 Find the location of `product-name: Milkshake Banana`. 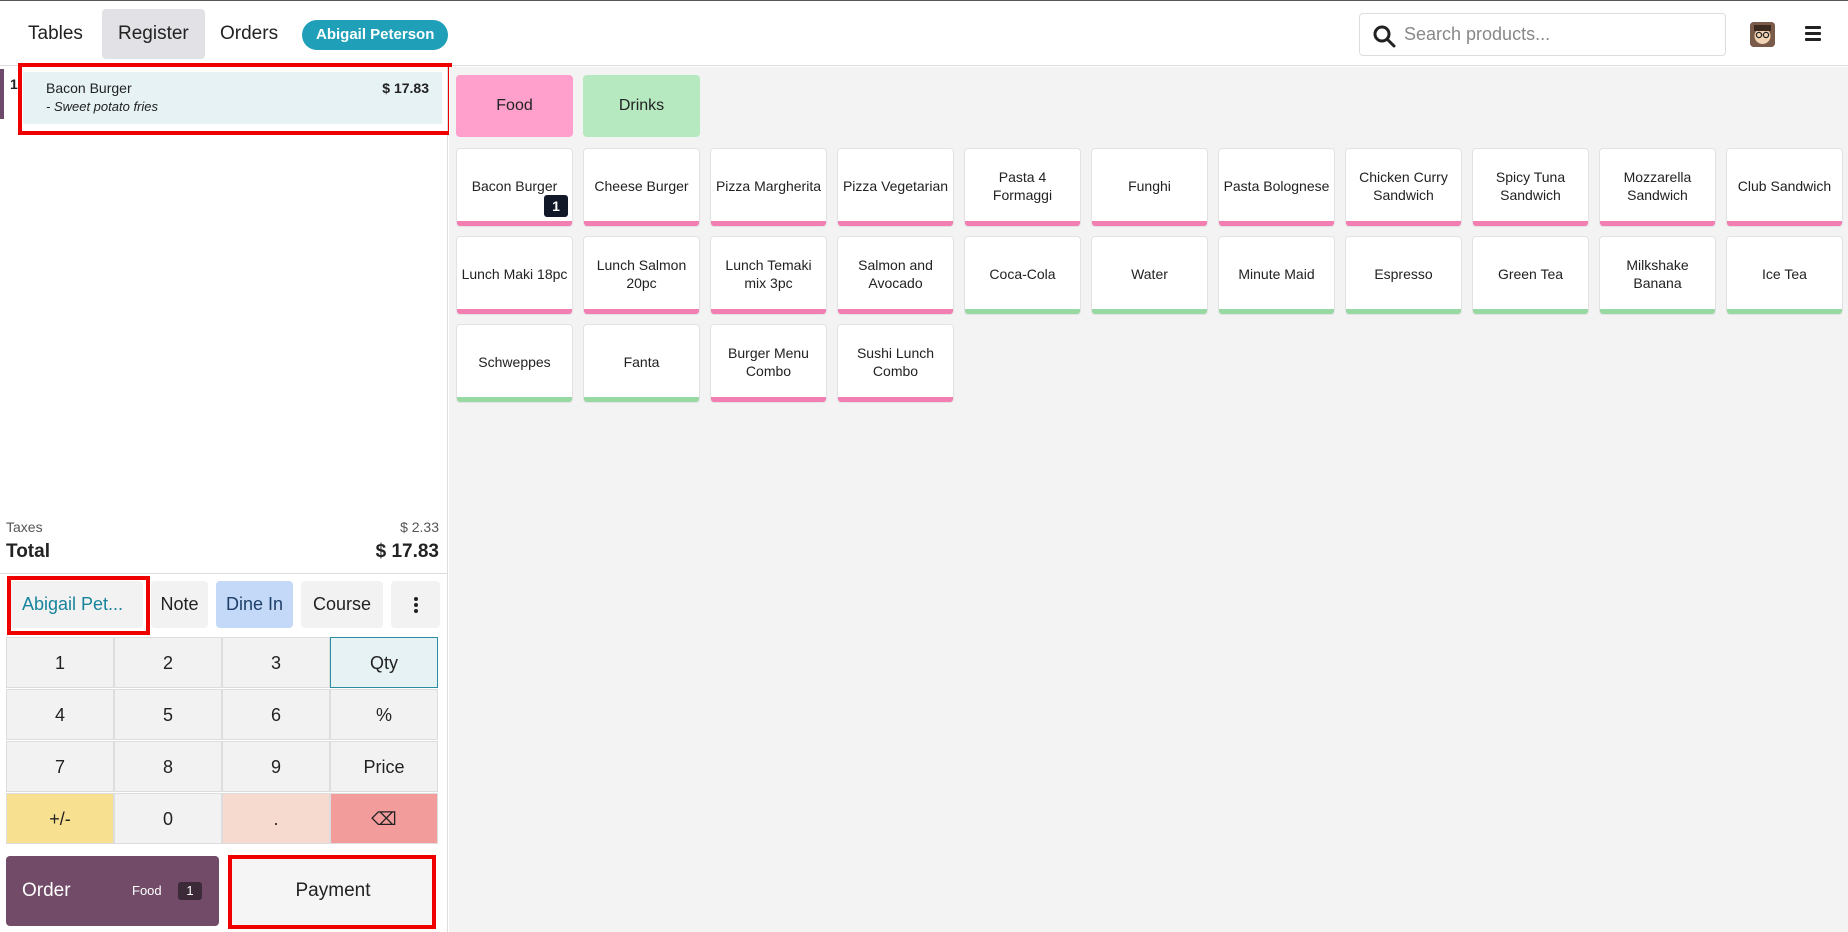

product-name: Milkshake Banana is located at coordinates (1657, 273).